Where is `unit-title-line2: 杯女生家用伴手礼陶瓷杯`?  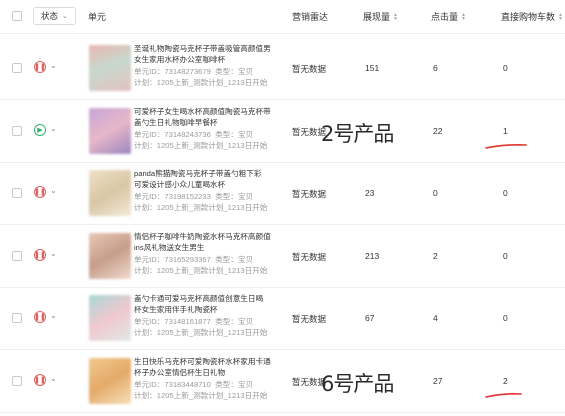 unit-title-line2: 杯女生家用伴手礼陶瓷杯 is located at coordinates (209, 309).